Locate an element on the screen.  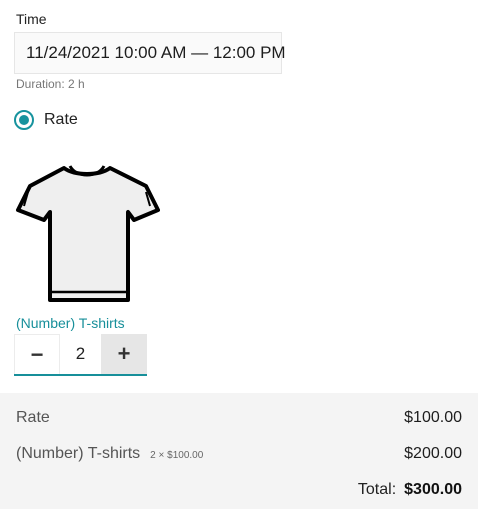
summary-item-label: (Number) T-shirts is located at coordinates (78, 453).